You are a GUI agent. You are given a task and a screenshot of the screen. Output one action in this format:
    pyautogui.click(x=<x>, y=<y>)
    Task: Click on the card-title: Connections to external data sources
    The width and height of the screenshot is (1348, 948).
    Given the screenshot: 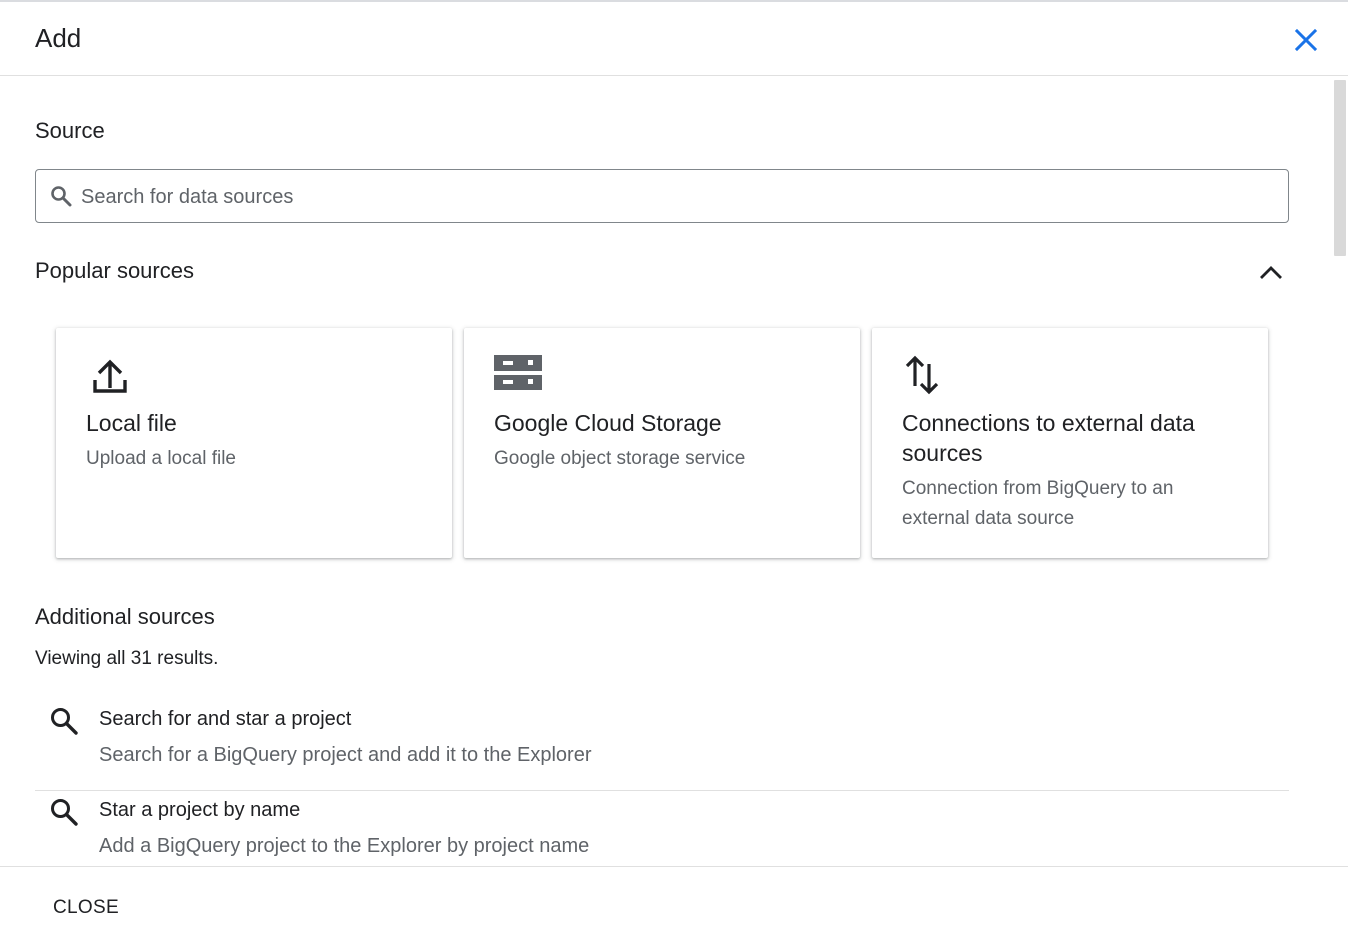 What is the action you would take?
    pyautogui.click(x=1048, y=438)
    